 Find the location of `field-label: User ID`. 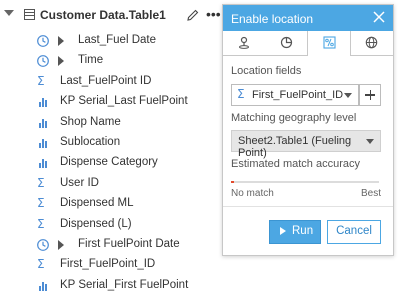

field-label: User ID is located at coordinates (79, 182).